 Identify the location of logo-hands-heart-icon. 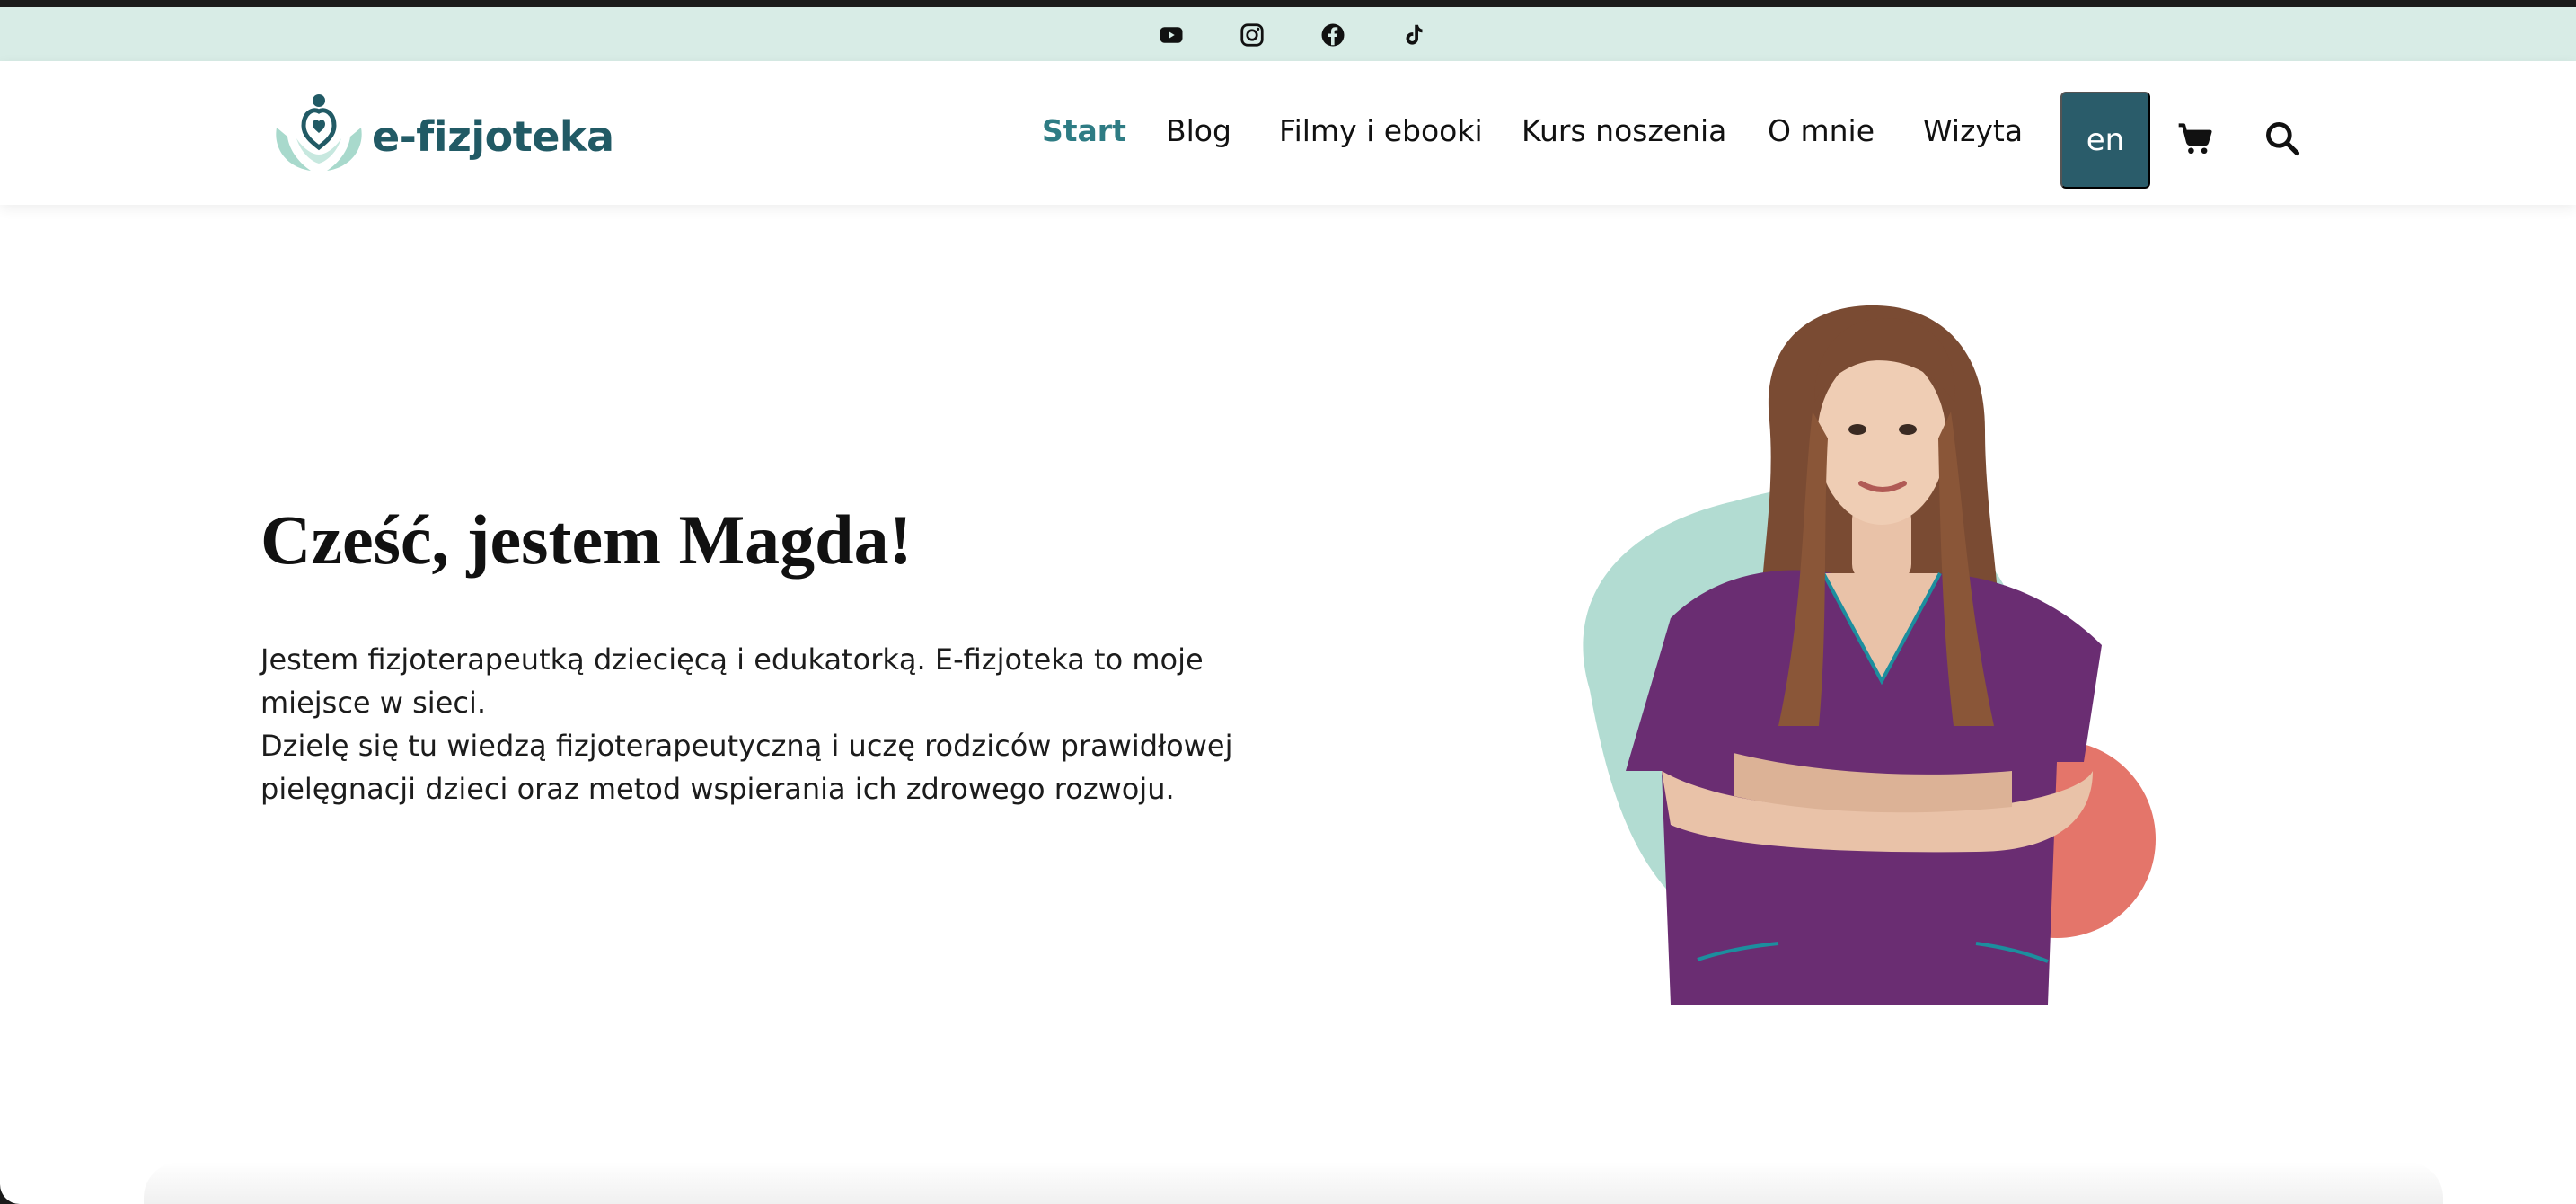
(319, 132).